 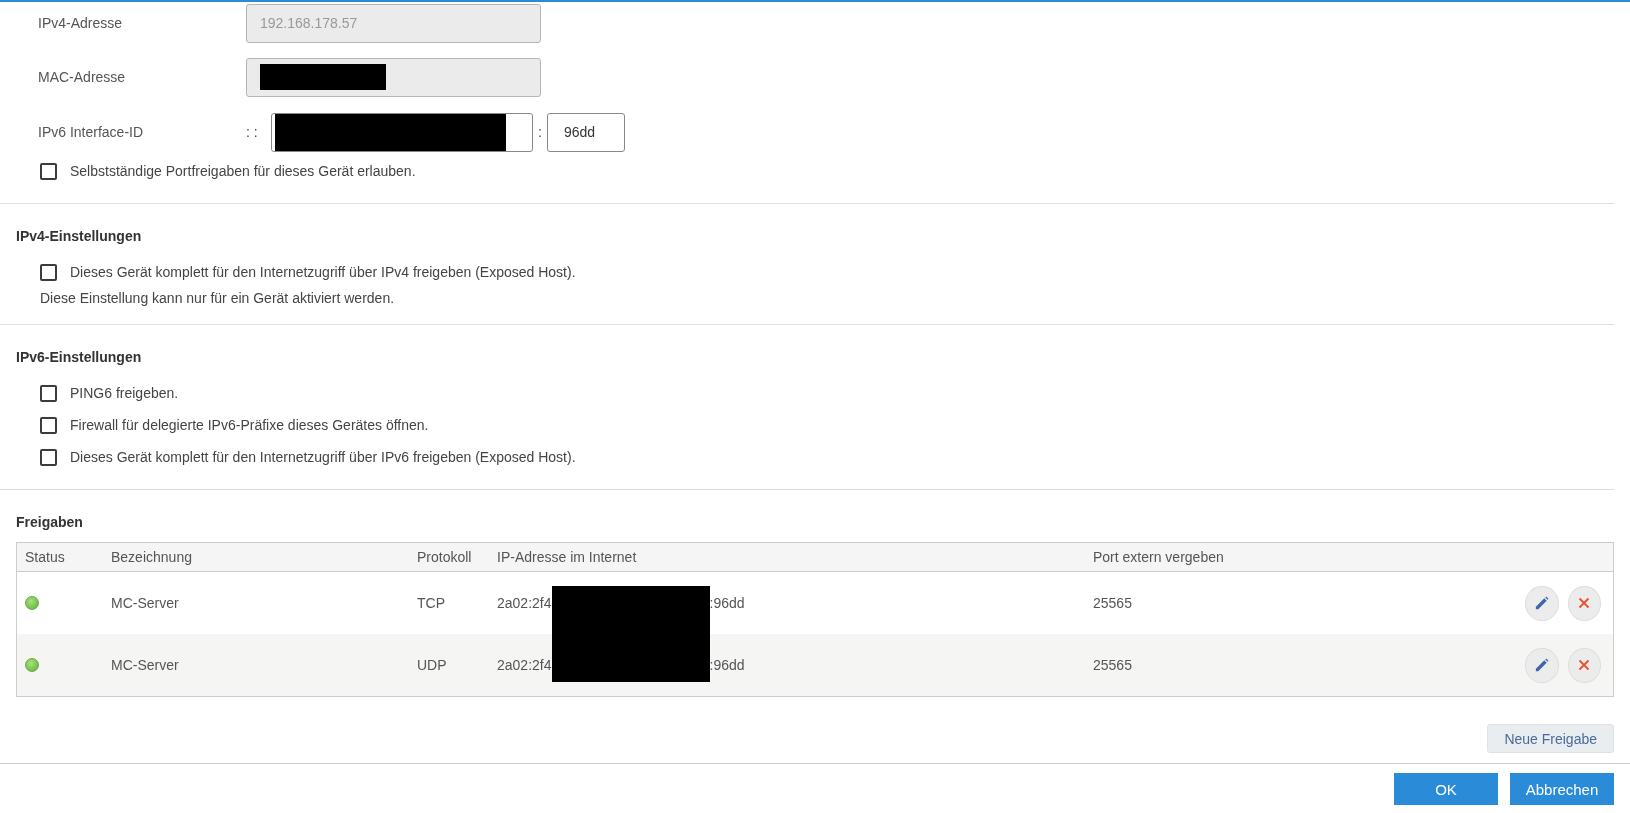 What do you see at coordinates (586, 132) in the screenshot?
I see `input-field: 96dd` at bounding box center [586, 132].